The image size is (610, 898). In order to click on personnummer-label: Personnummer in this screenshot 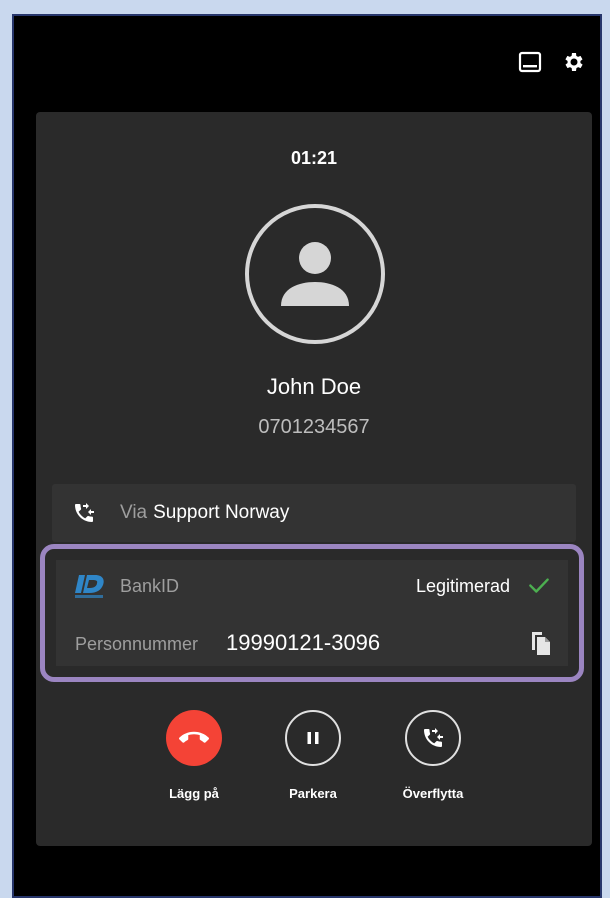, I will do `click(137, 644)`.